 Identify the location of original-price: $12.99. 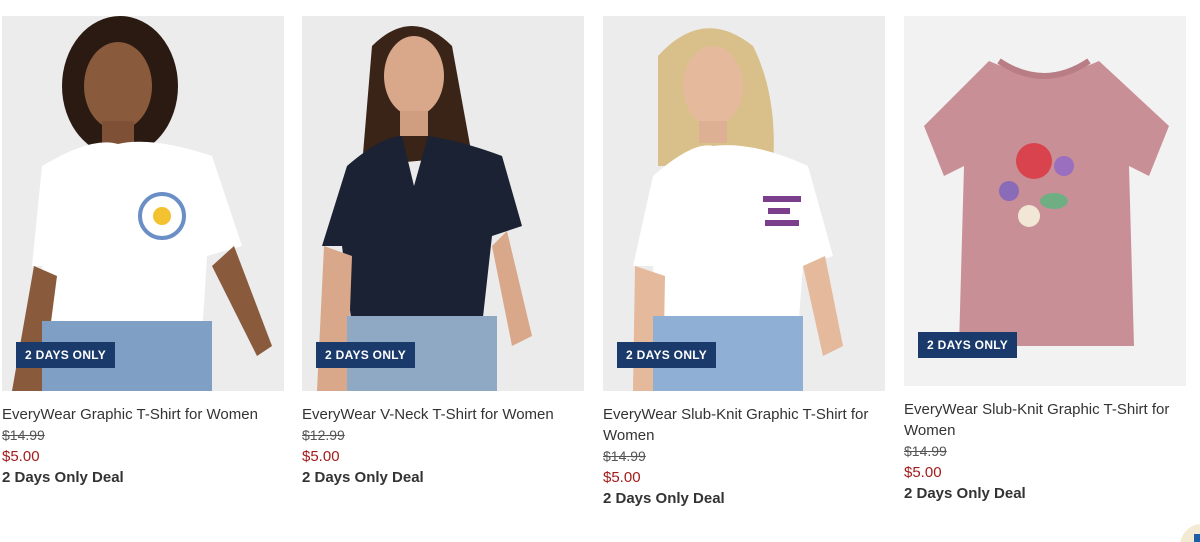
(323, 435).